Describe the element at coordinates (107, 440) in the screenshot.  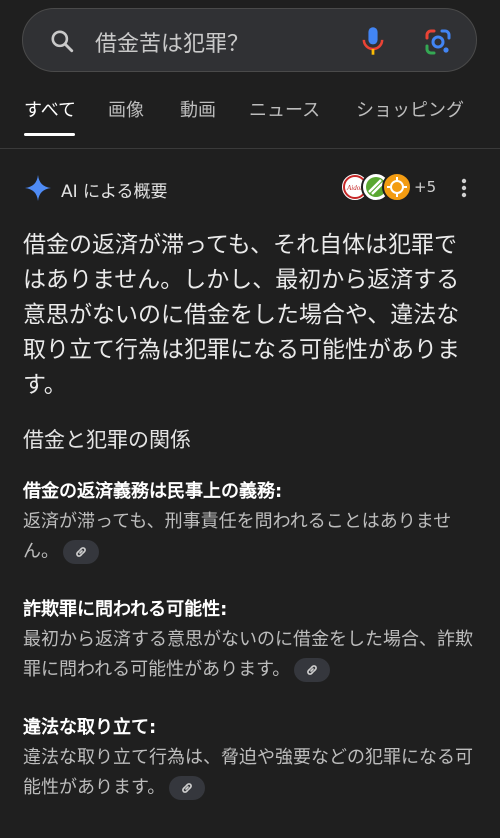
I see `section-heading: 借金と犯罪の関係` at that location.